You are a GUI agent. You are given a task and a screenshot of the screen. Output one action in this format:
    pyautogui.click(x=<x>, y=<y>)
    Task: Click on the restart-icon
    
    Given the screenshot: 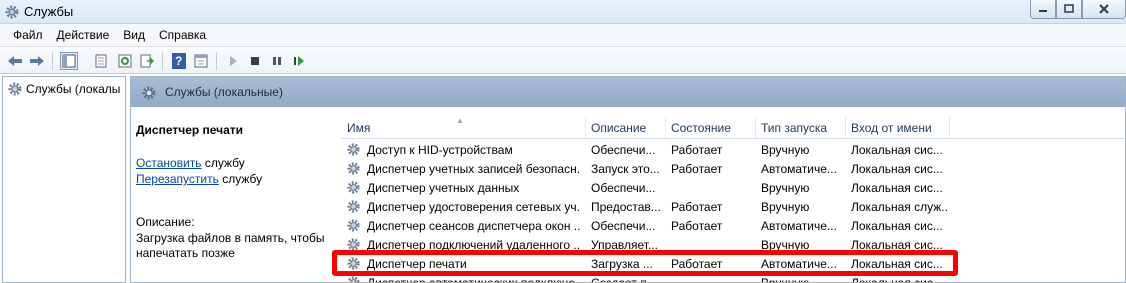 What is the action you would take?
    pyautogui.click(x=299, y=61)
    